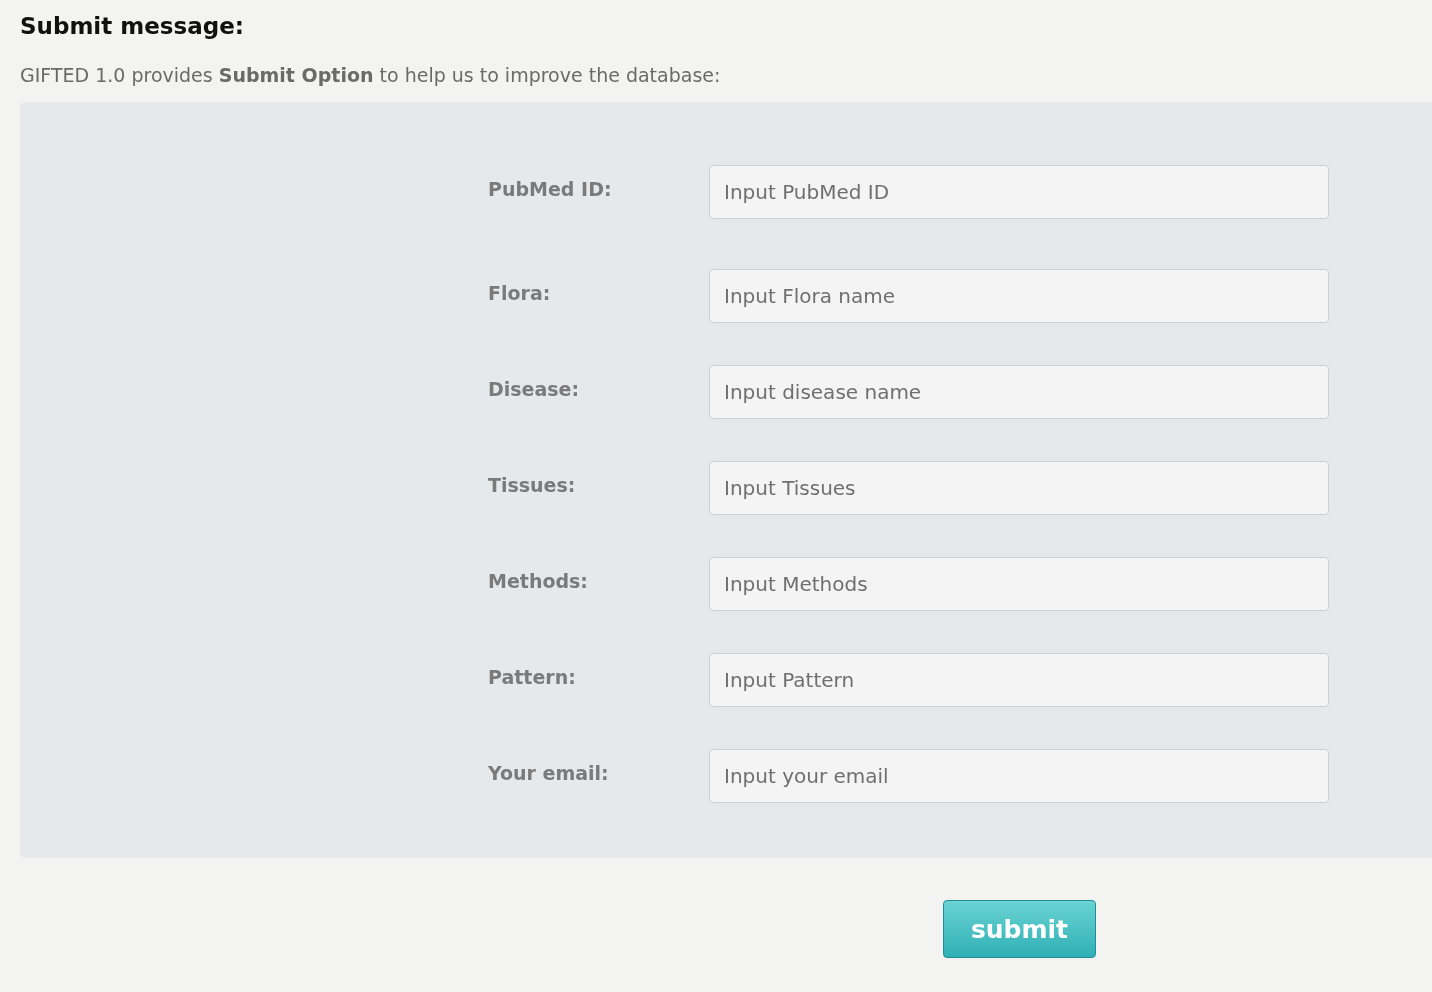 The image size is (1432, 992). What do you see at coordinates (538, 581) in the screenshot?
I see `field-label: Methods:` at bounding box center [538, 581].